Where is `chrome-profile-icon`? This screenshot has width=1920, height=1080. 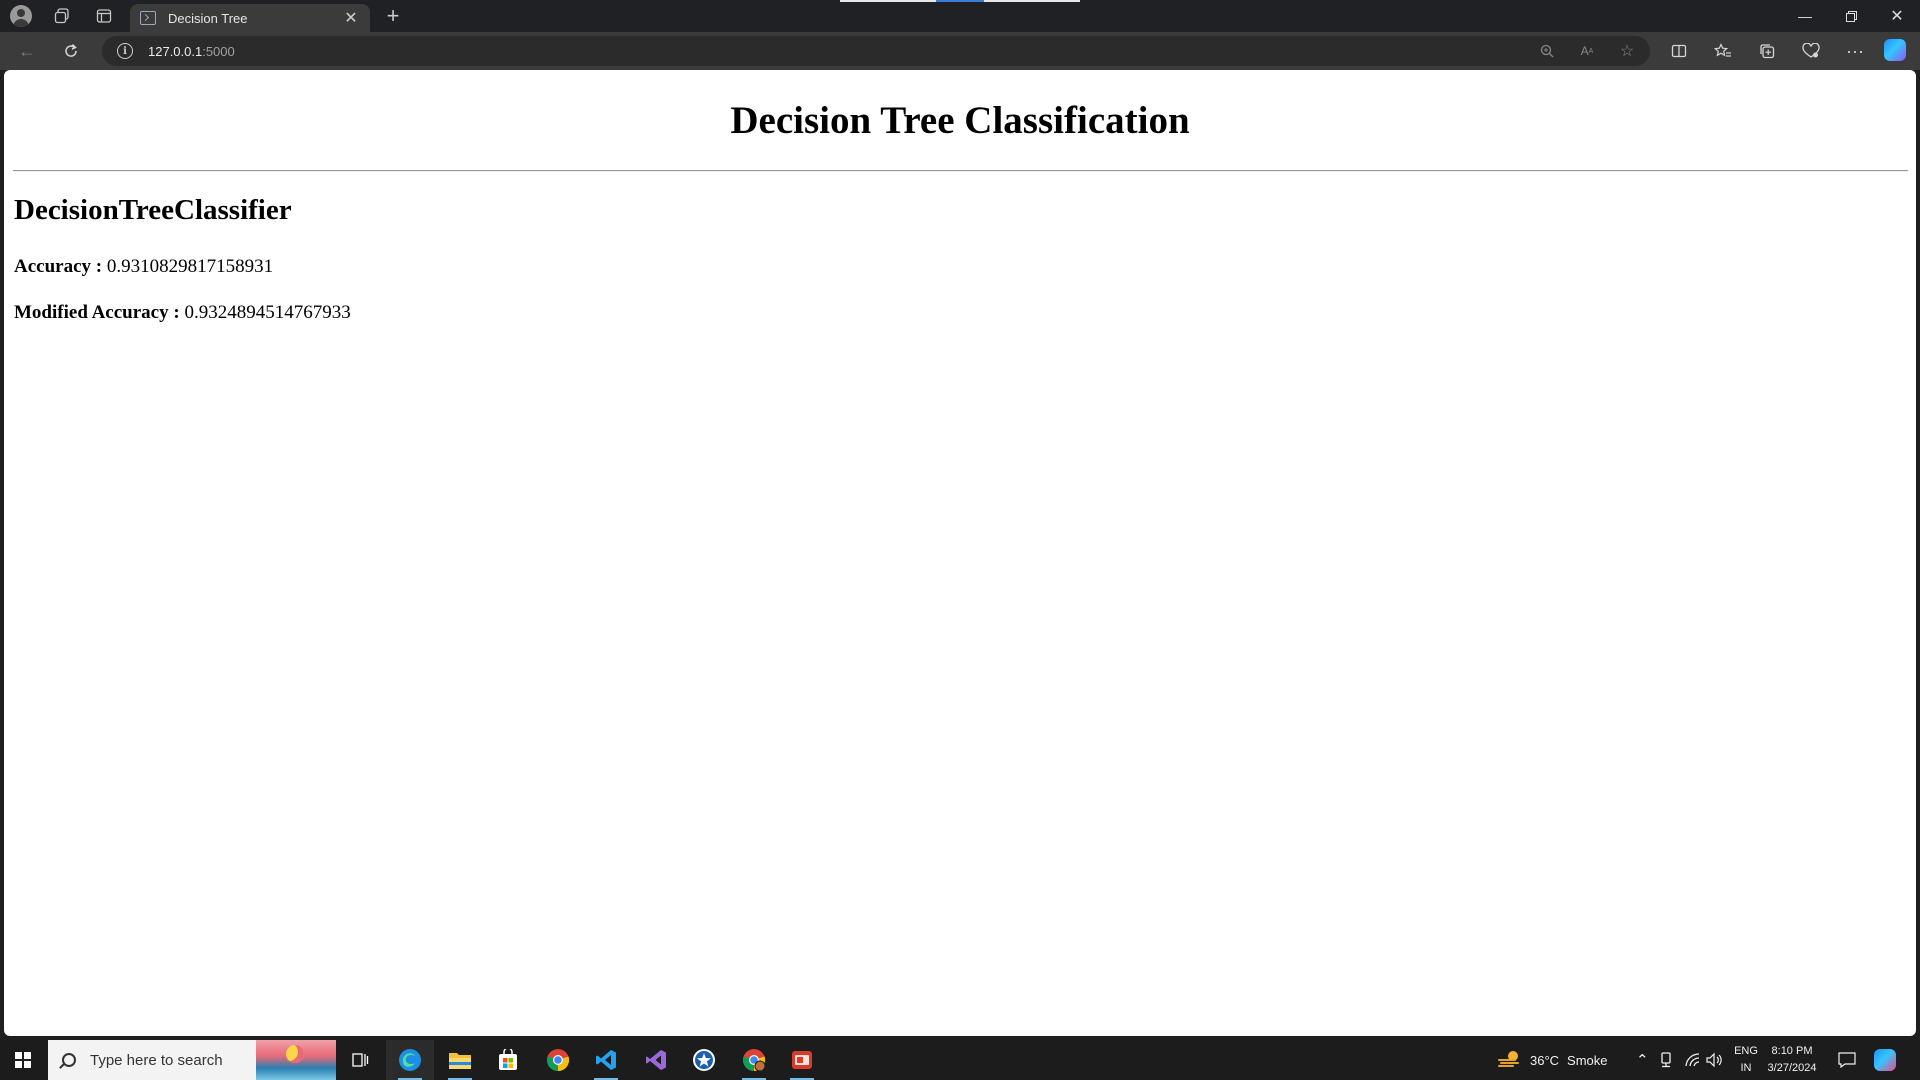
chrome-profile-icon is located at coordinates (754, 1060).